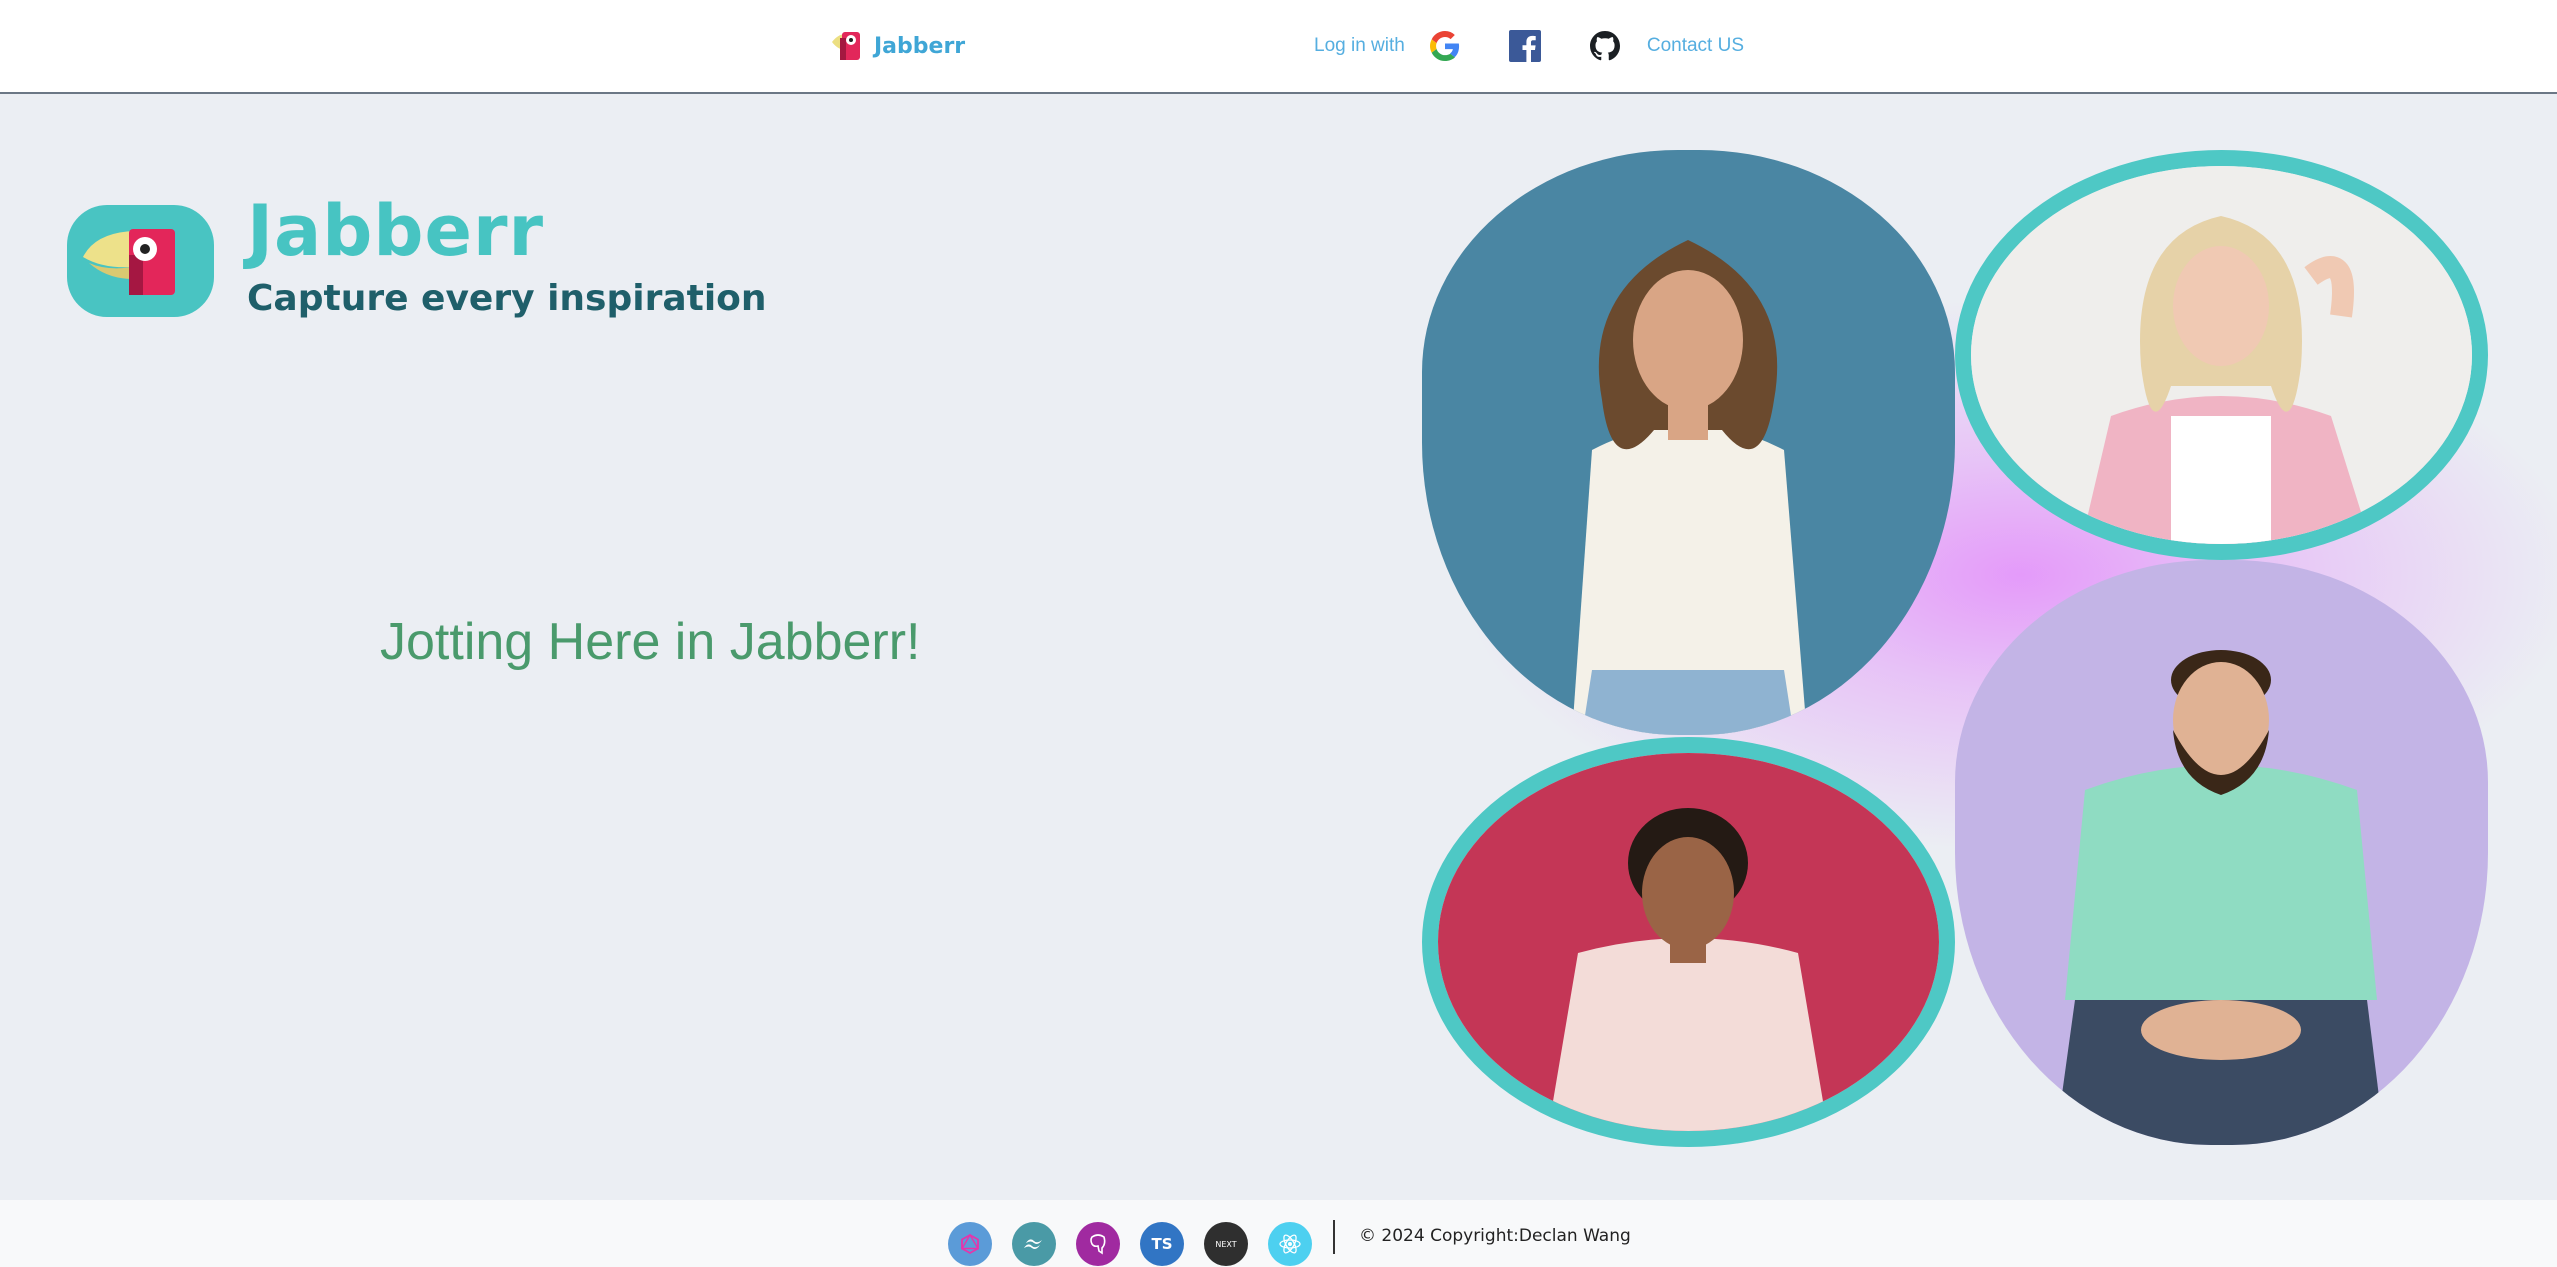  What do you see at coordinates (1695, 46) in the screenshot?
I see `contact-us-link: Contact US` at bounding box center [1695, 46].